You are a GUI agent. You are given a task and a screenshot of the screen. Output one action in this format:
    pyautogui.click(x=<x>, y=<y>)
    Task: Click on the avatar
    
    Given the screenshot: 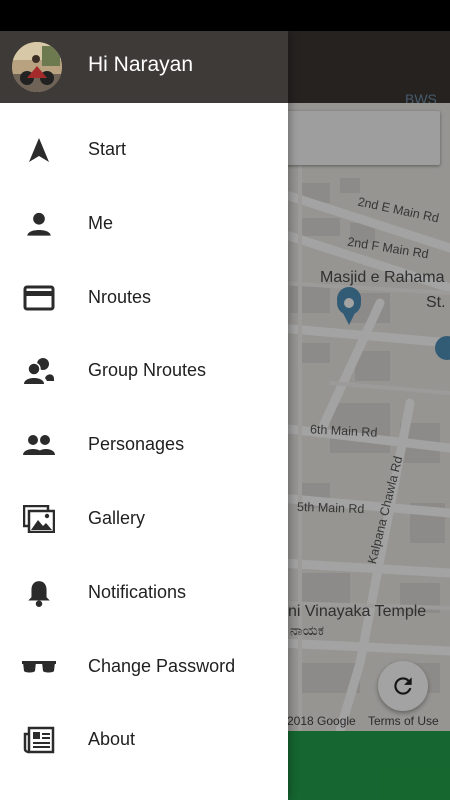 What is the action you would take?
    pyautogui.click(x=37, y=67)
    